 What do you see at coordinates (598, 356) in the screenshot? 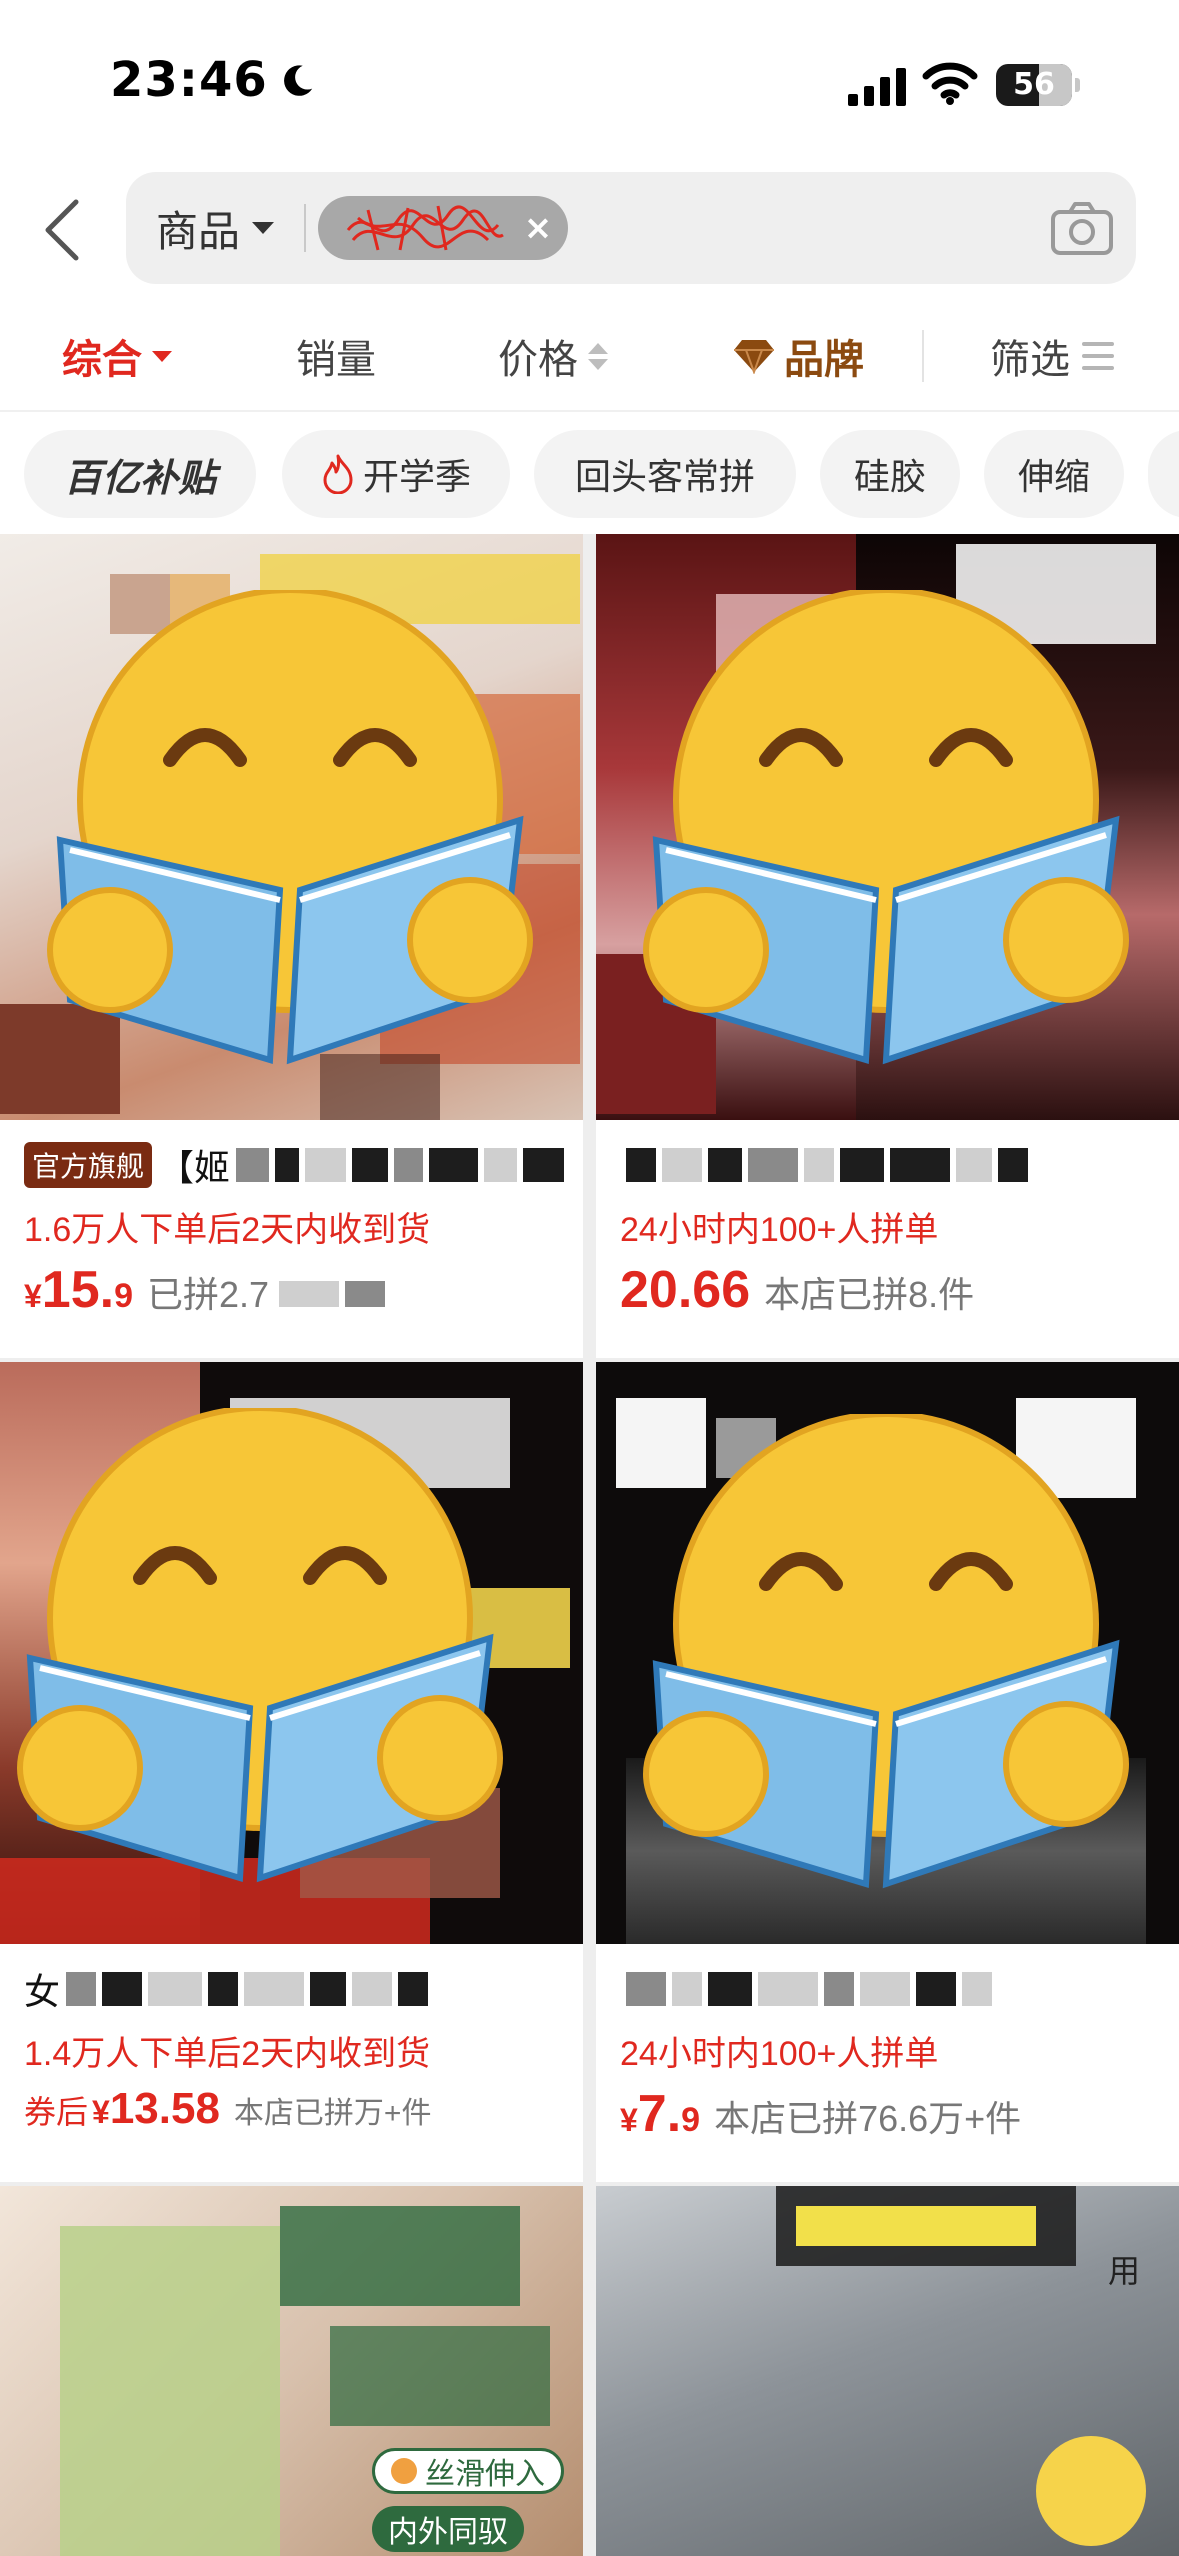
I see `sort-updown-icon` at bounding box center [598, 356].